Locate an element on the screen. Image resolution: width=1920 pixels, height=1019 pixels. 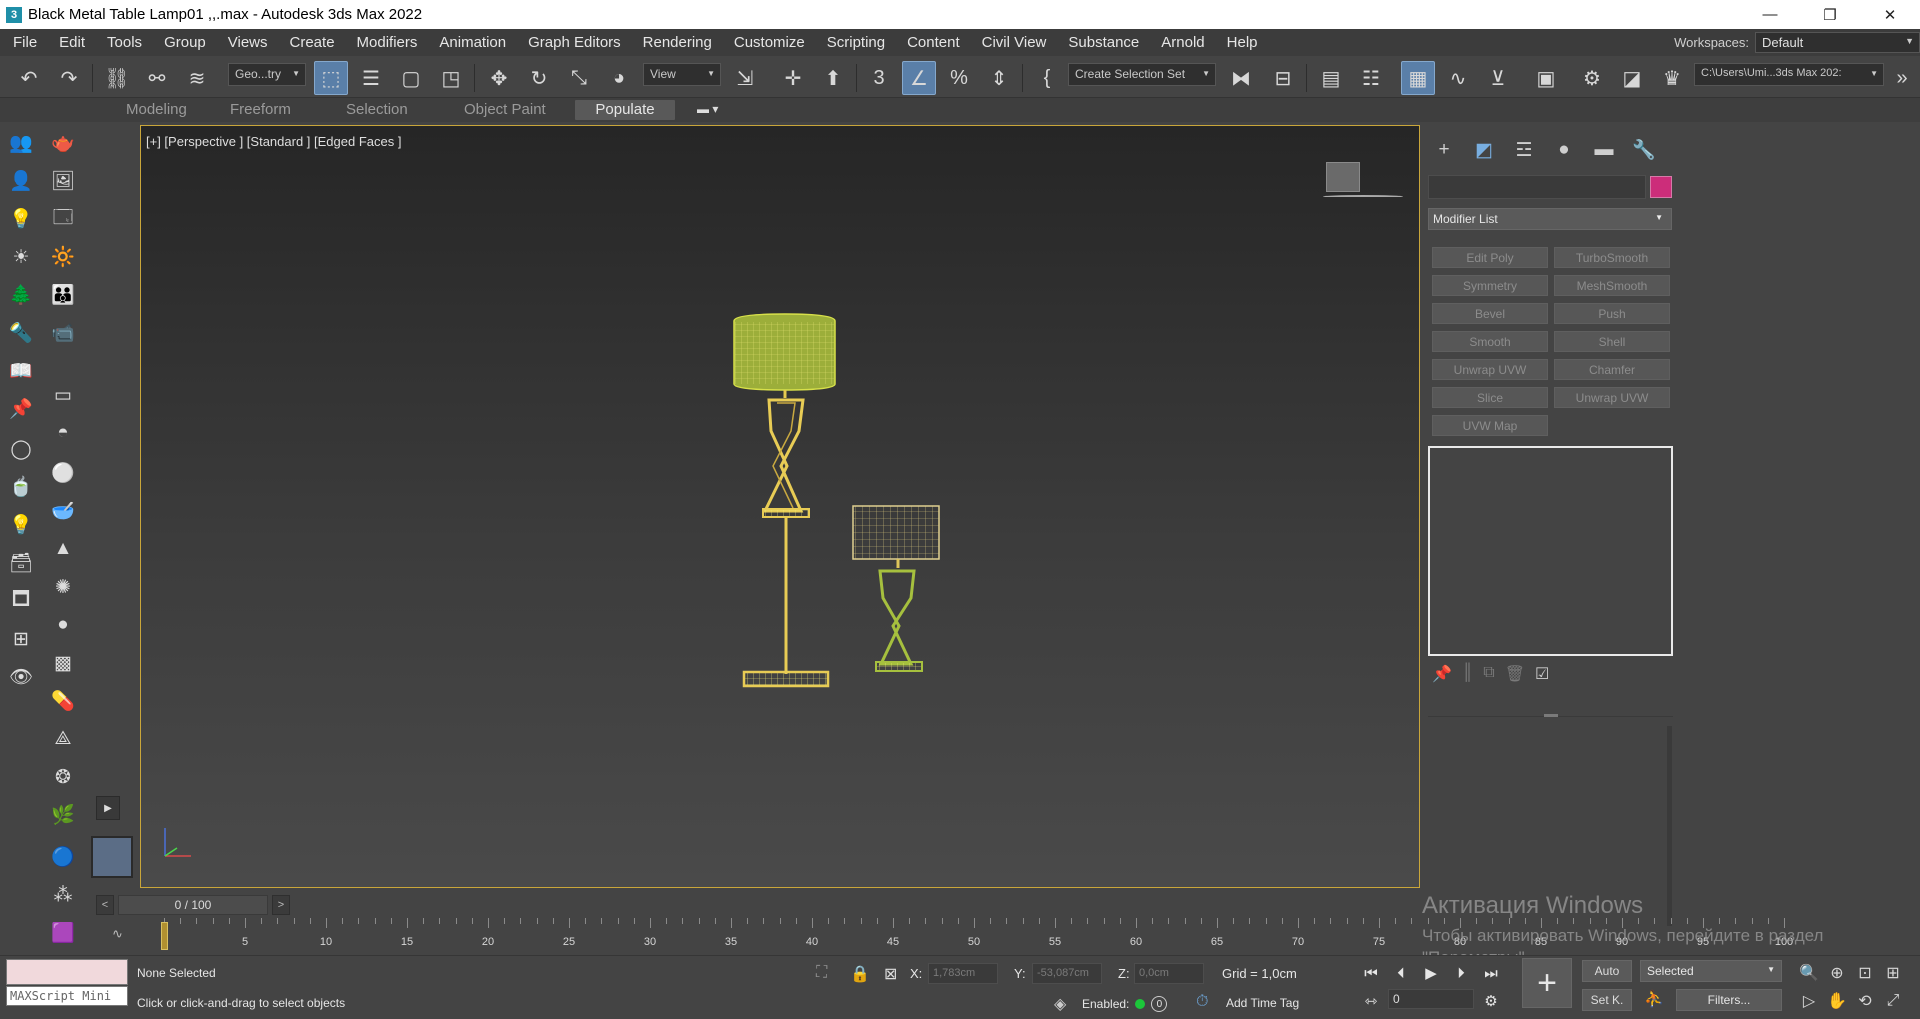
maxscript-mini-field: MAXScript Mini is located at coordinates (67, 996).